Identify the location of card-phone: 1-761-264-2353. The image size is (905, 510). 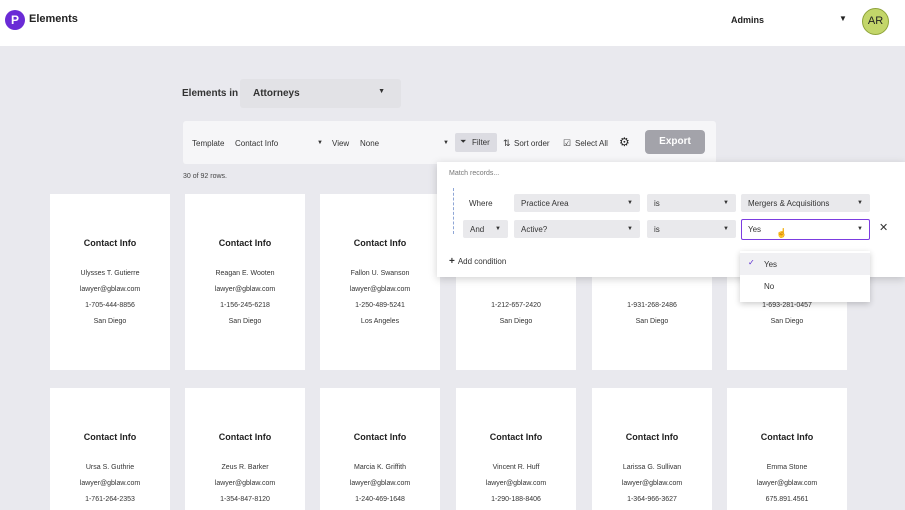
(110, 499).